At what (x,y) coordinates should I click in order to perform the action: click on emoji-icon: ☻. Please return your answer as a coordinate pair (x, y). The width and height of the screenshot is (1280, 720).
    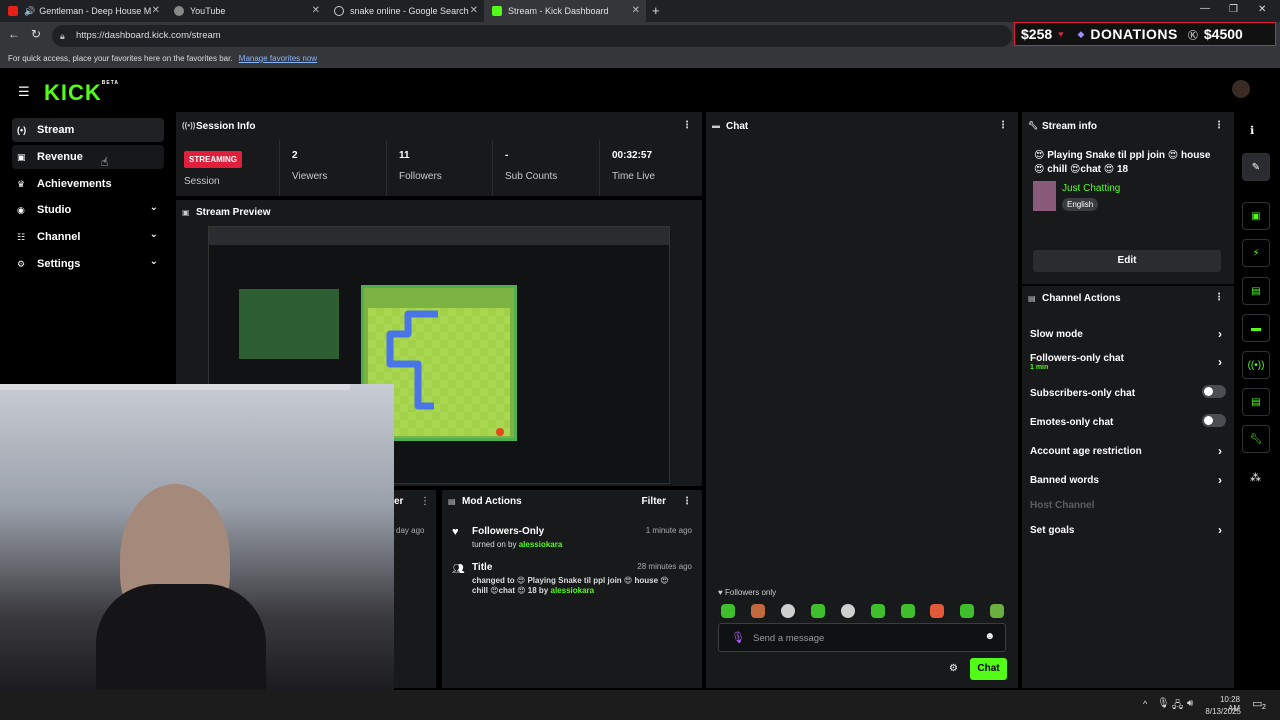
    Looking at the image, I should click on (989, 636).